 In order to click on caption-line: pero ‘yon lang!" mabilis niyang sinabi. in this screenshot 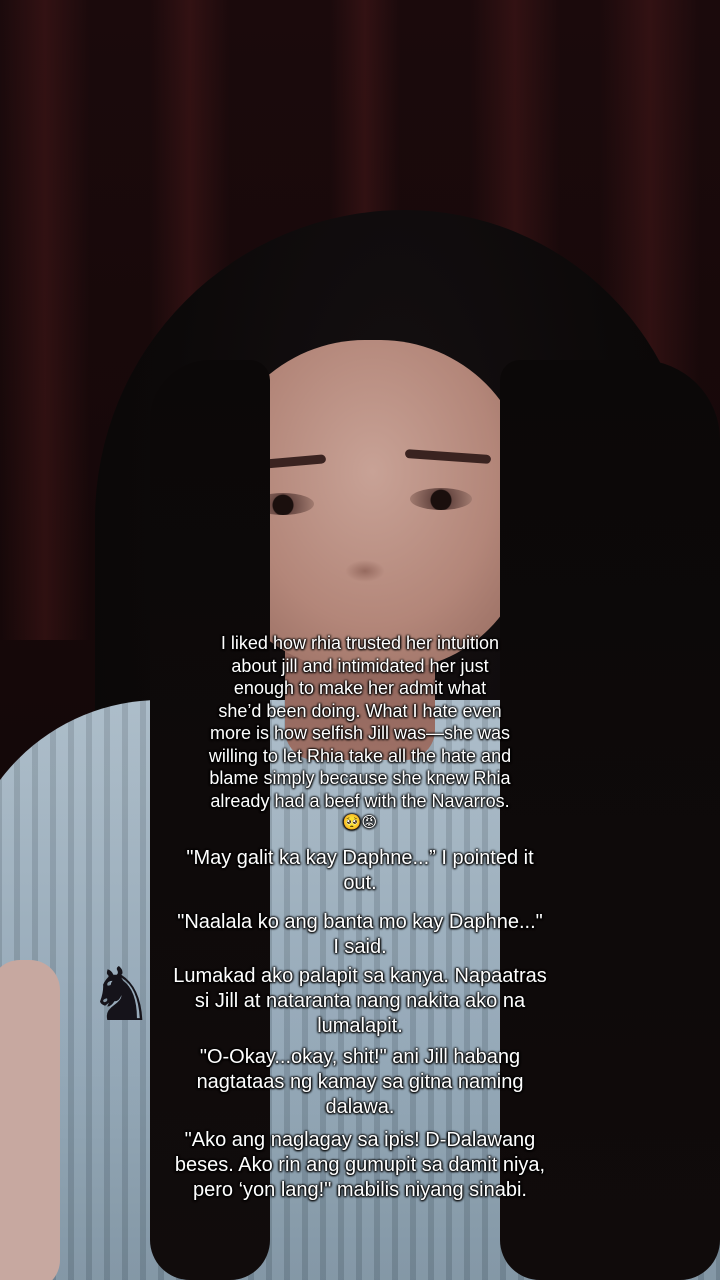, I will do `click(360, 1190)`.